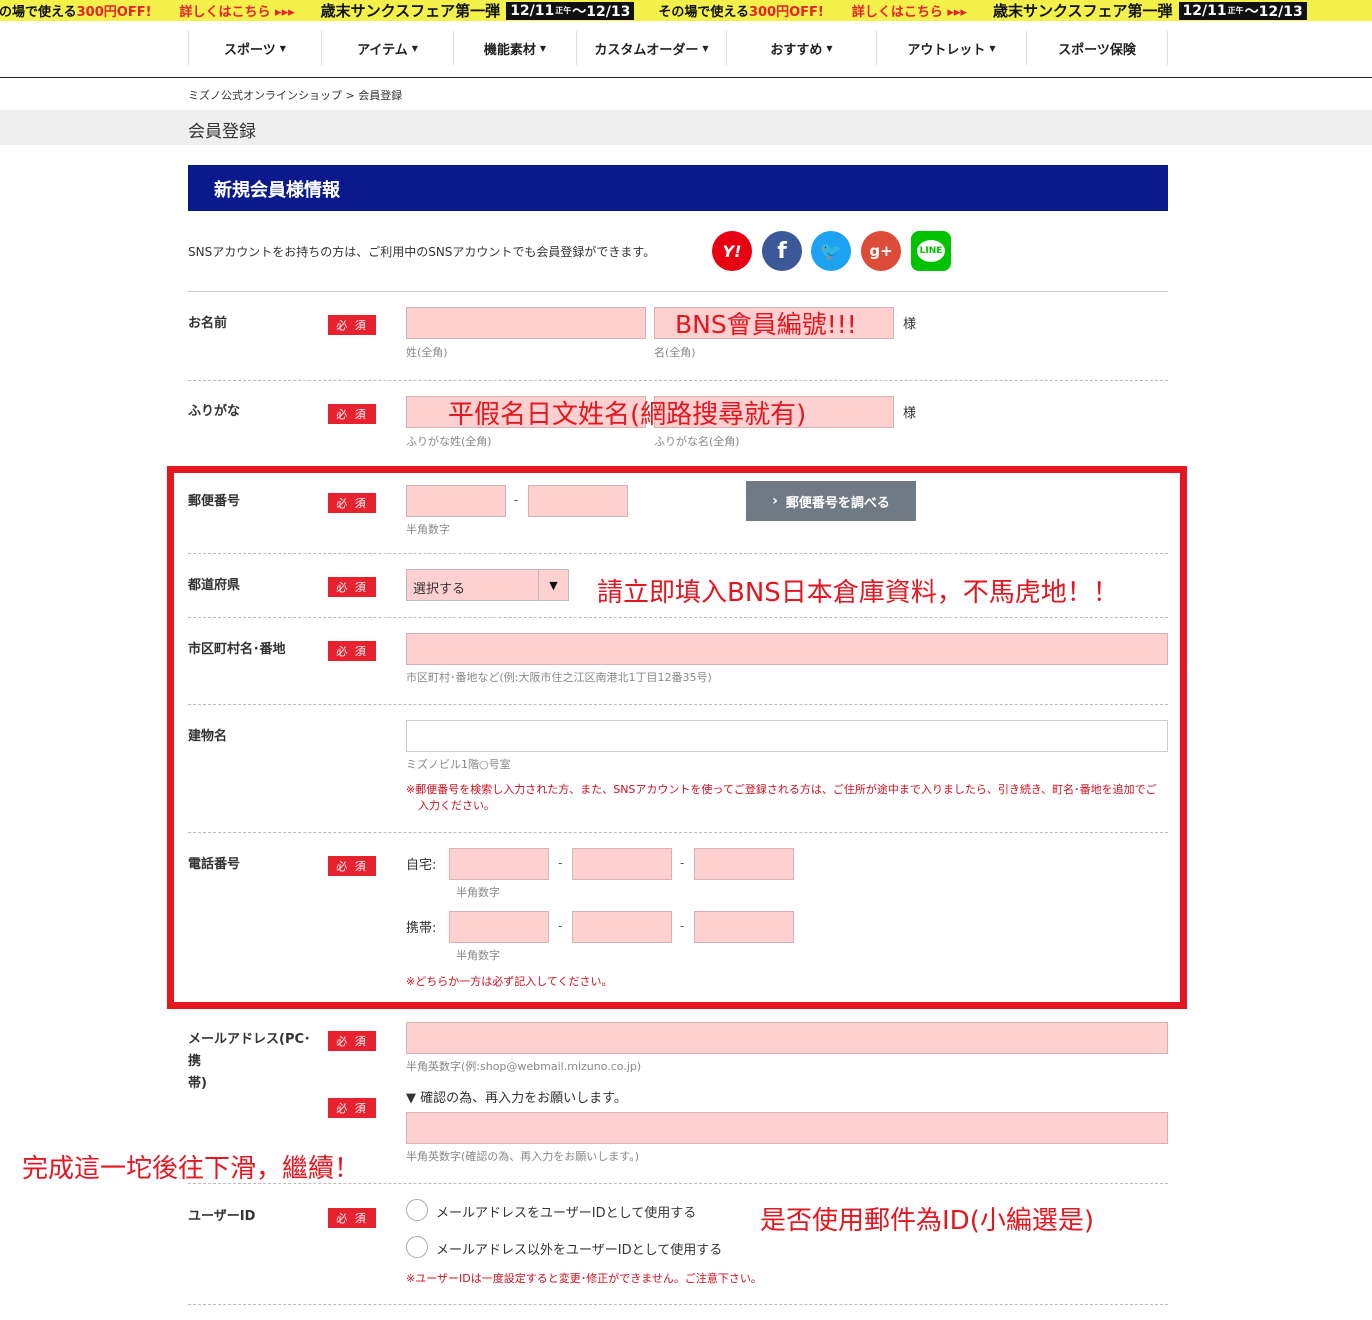 The height and width of the screenshot is (1320, 1372). What do you see at coordinates (775, 501) in the screenshot?
I see `chevron-right-icon: ›` at bounding box center [775, 501].